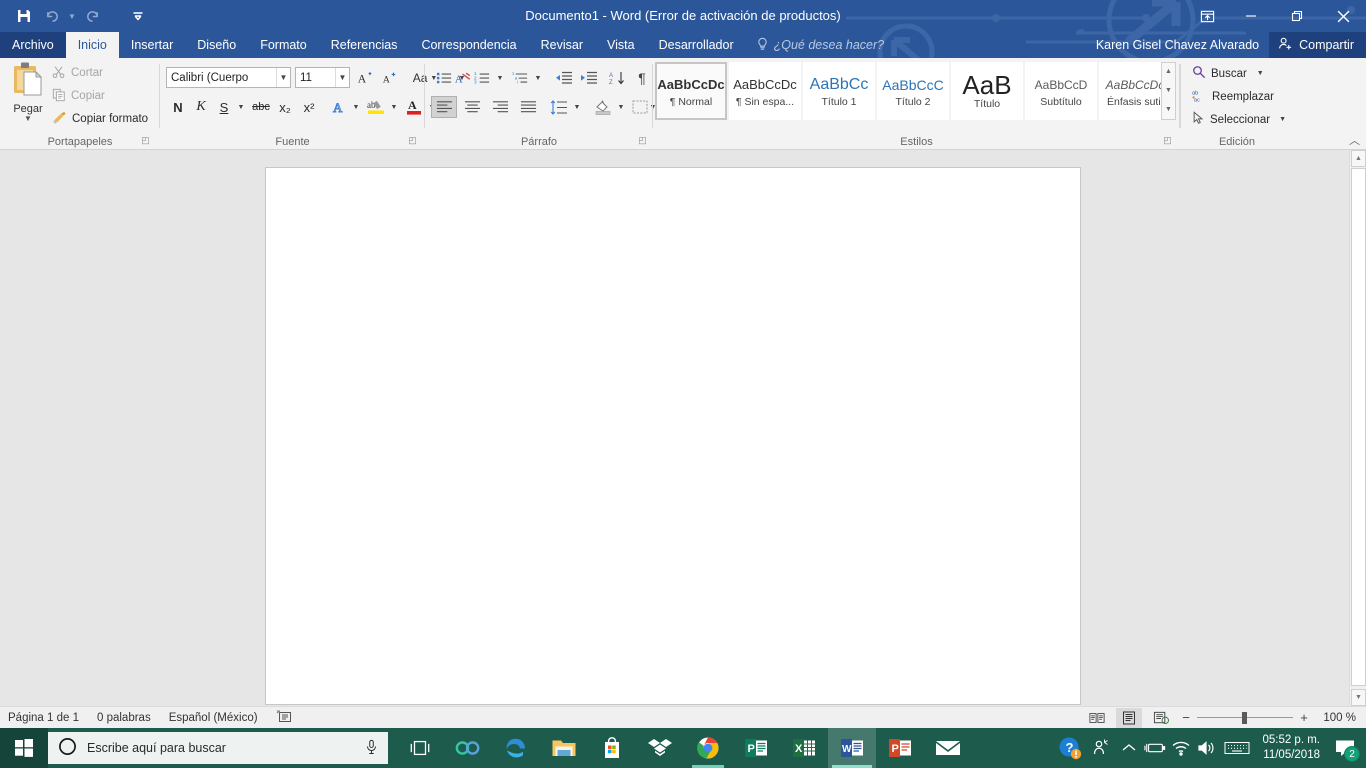 This screenshot has width=1366, height=768. Describe the element at coordinates (1239, 119) in the screenshot. I see `select-button: Seleccionar ▼` at that location.